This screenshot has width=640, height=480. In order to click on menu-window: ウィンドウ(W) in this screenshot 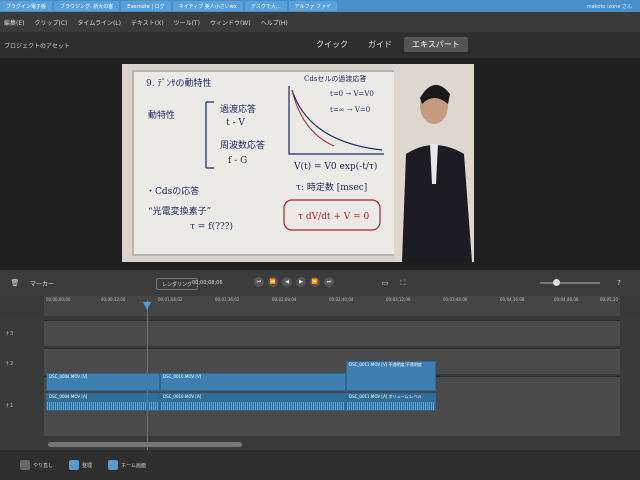, I will do `click(230, 22)`.